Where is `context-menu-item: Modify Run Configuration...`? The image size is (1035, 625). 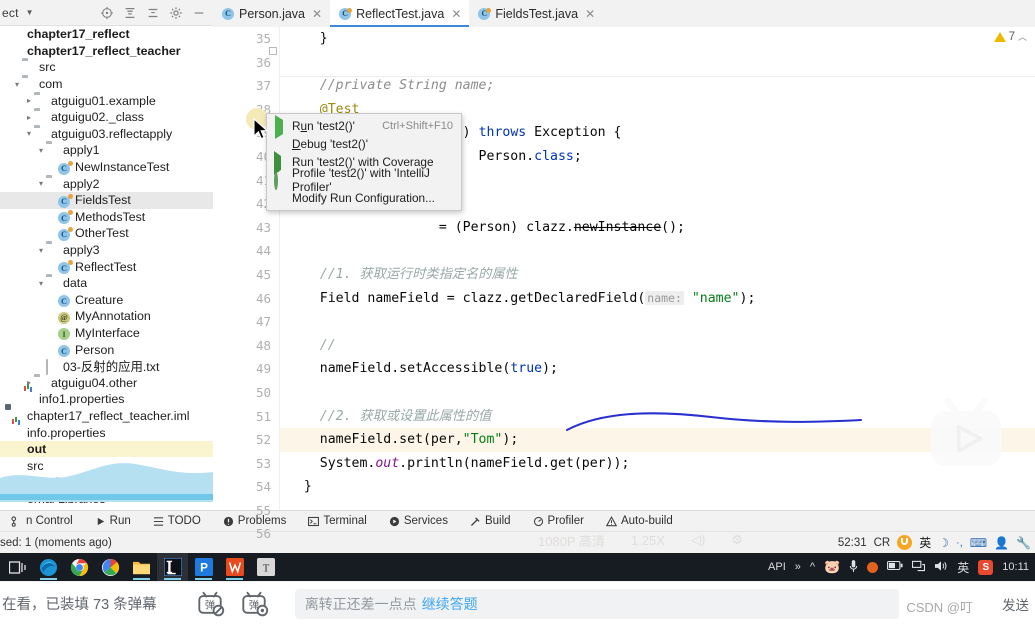 context-menu-item: Modify Run Configuration... is located at coordinates (364, 198).